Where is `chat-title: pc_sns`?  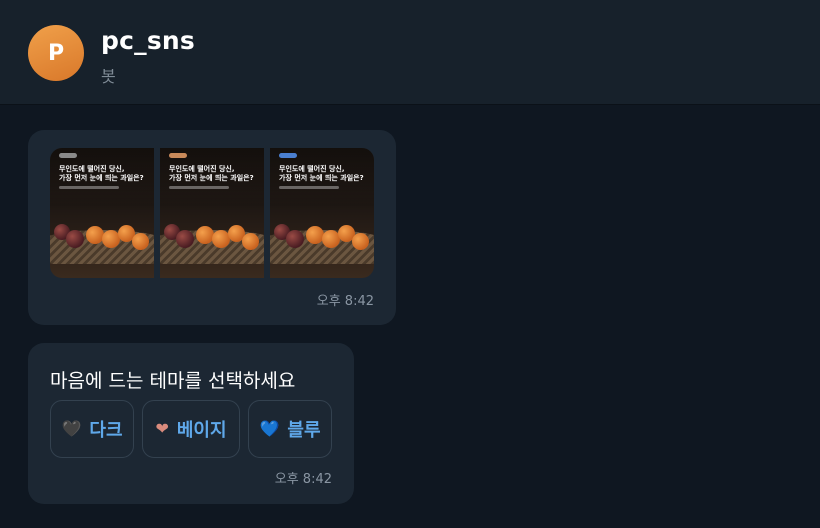
chat-title: pc_sns is located at coordinates (148, 40).